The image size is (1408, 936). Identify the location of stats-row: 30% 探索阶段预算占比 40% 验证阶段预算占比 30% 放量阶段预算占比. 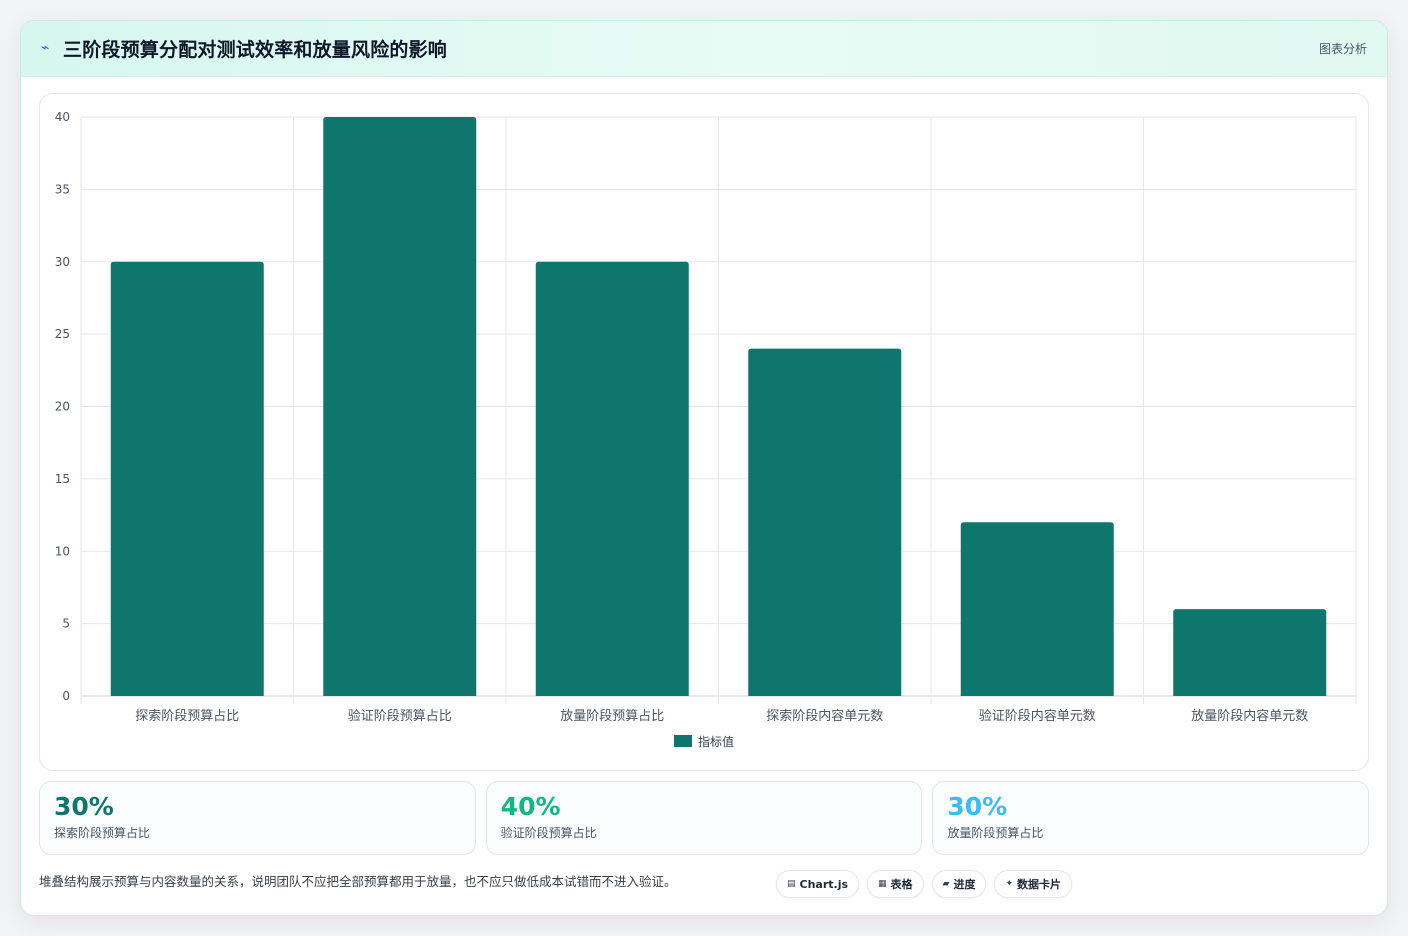
(704, 818).